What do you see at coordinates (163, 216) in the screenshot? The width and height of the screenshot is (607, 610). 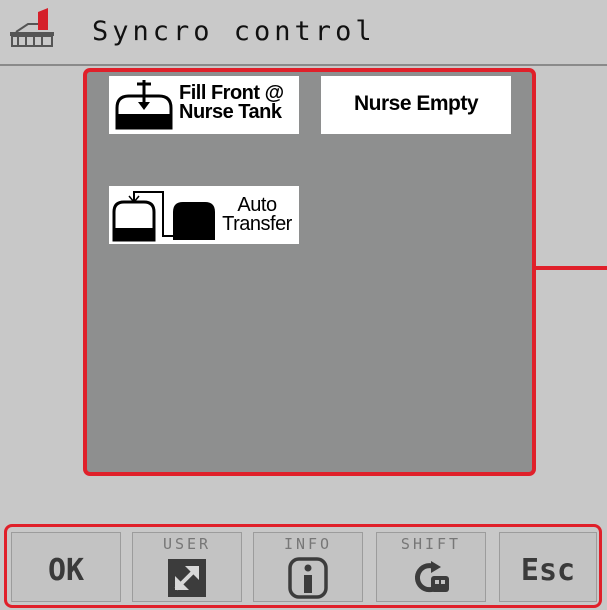 I see `tank-transfer-icon` at bounding box center [163, 216].